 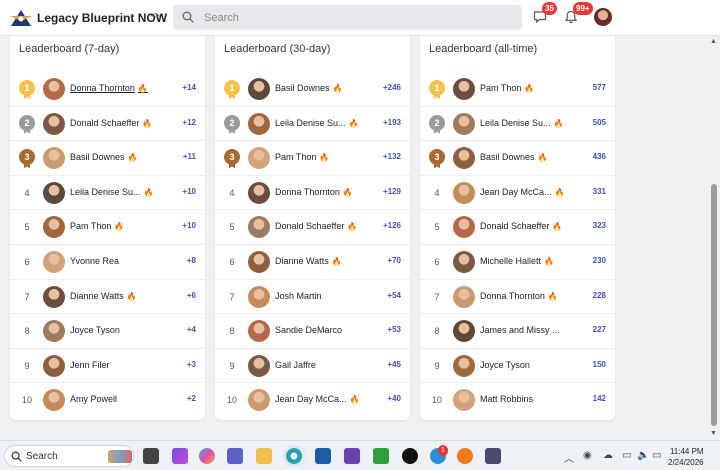 I want to click on leaderboard-row: 6 Dianne Watts 🔥 +70, so click(x=312, y=262).